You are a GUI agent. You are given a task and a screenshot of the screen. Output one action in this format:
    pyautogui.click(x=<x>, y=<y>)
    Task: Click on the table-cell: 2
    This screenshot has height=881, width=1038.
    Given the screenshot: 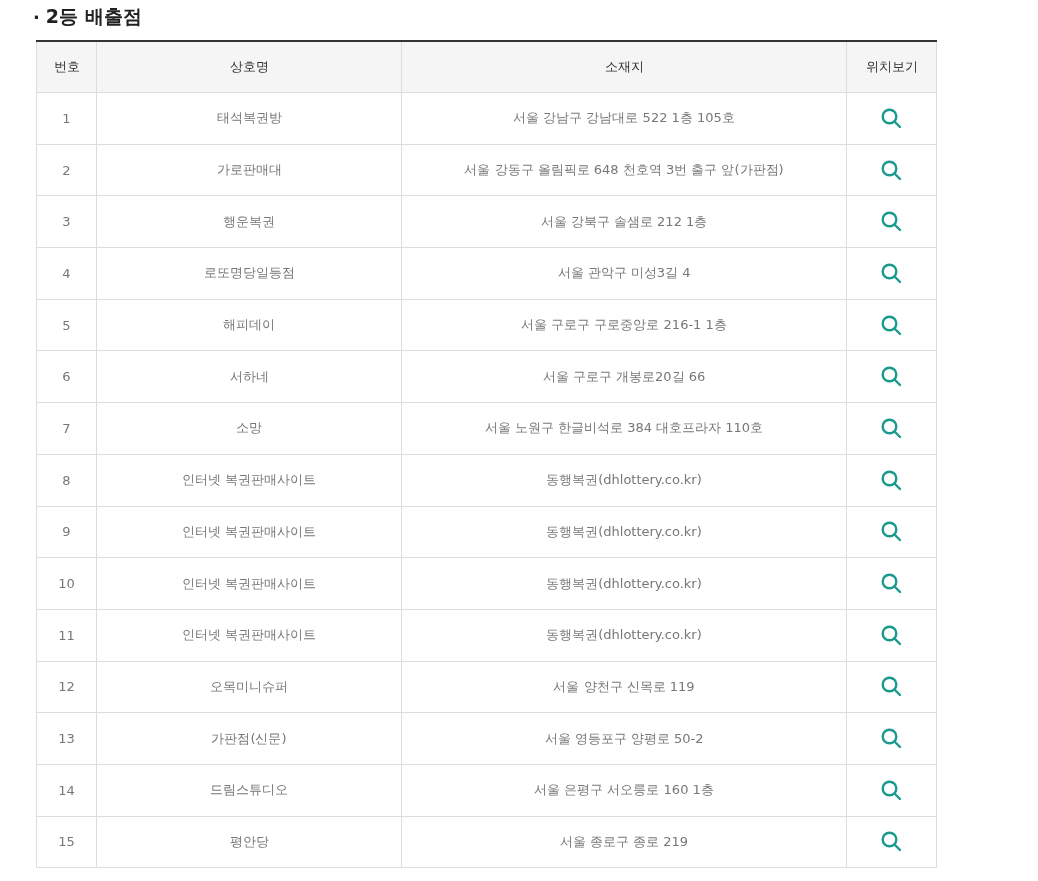 What is the action you would take?
    pyautogui.click(x=66, y=170)
    